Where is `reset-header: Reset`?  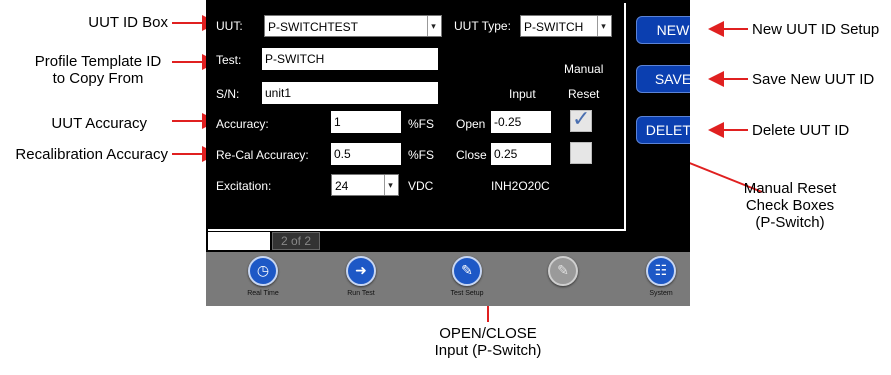 reset-header: Reset is located at coordinates (584, 94).